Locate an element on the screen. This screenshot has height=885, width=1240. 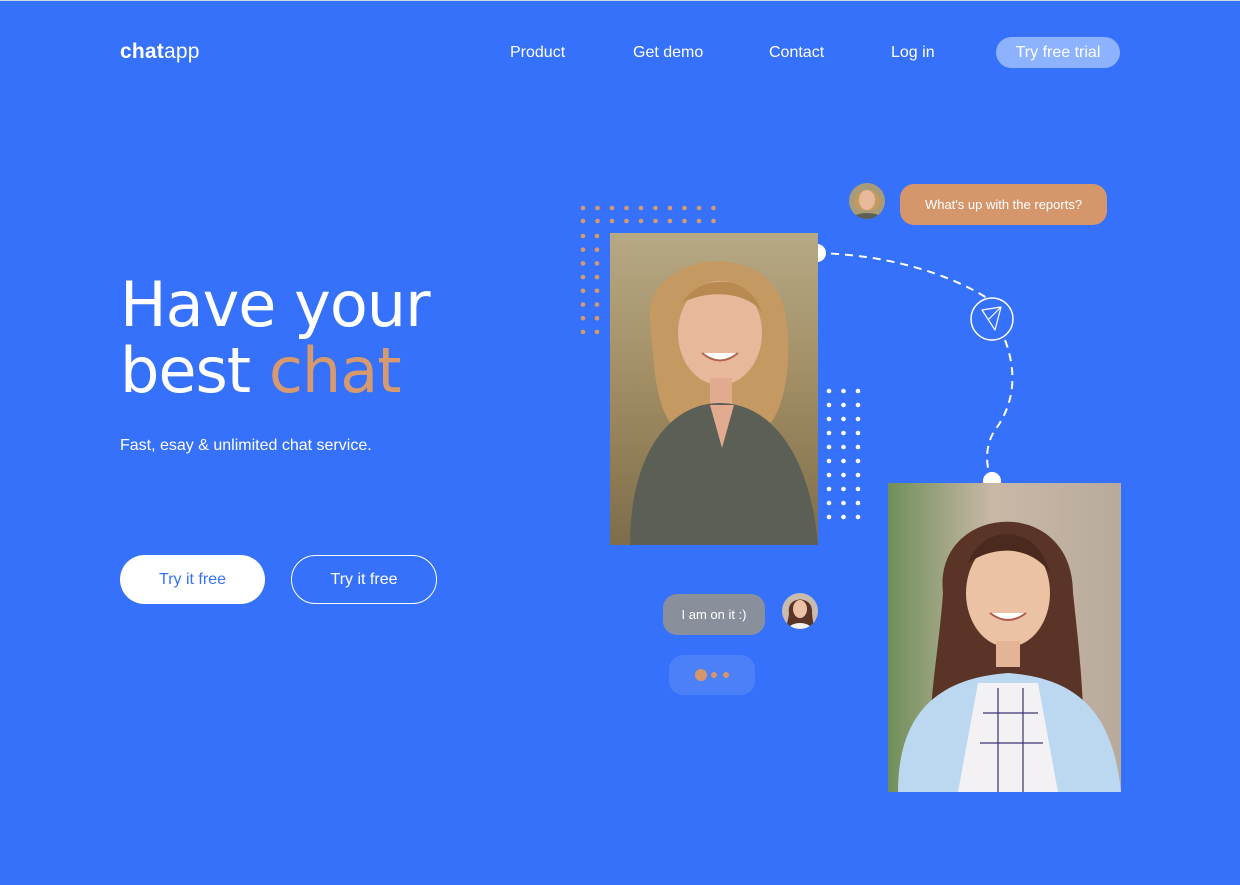
avatar-brunette is located at coordinates (800, 611).